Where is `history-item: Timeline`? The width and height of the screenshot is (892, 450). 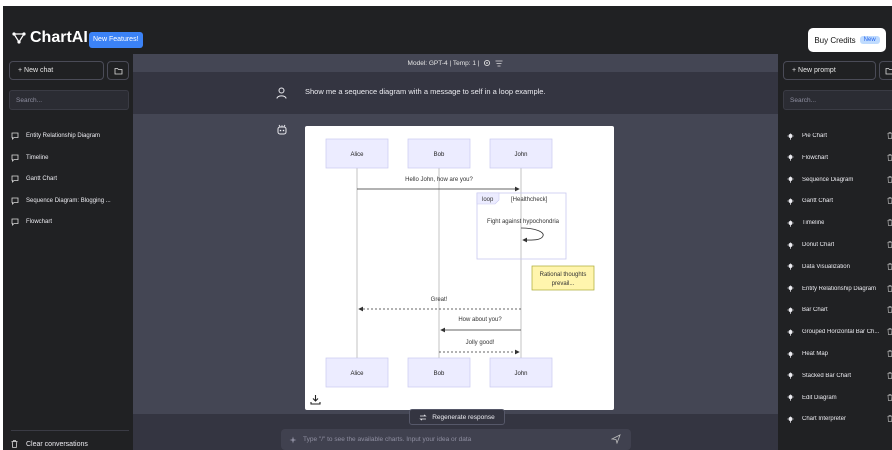
history-item: Timeline is located at coordinates (70, 158).